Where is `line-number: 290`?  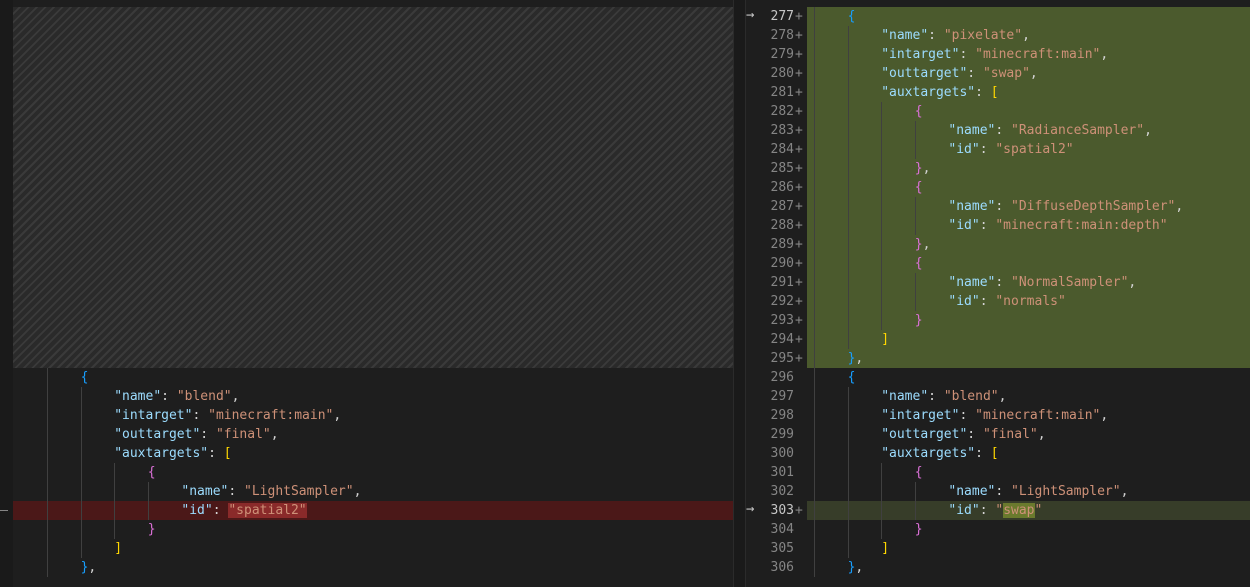
line-number: 290 is located at coordinates (782, 263).